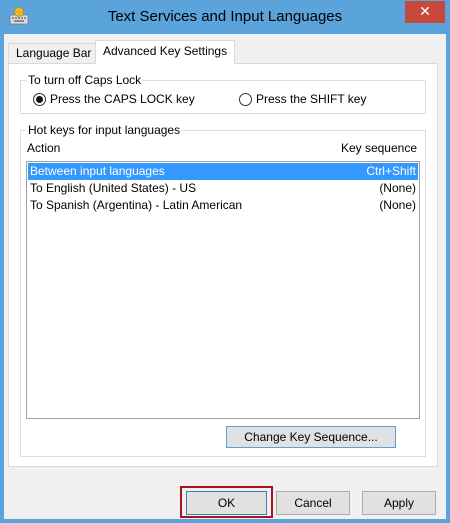  Describe the element at coordinates (113, 188) in the screenshot. I see `list-item-action: To English (United States) - US` at that location.